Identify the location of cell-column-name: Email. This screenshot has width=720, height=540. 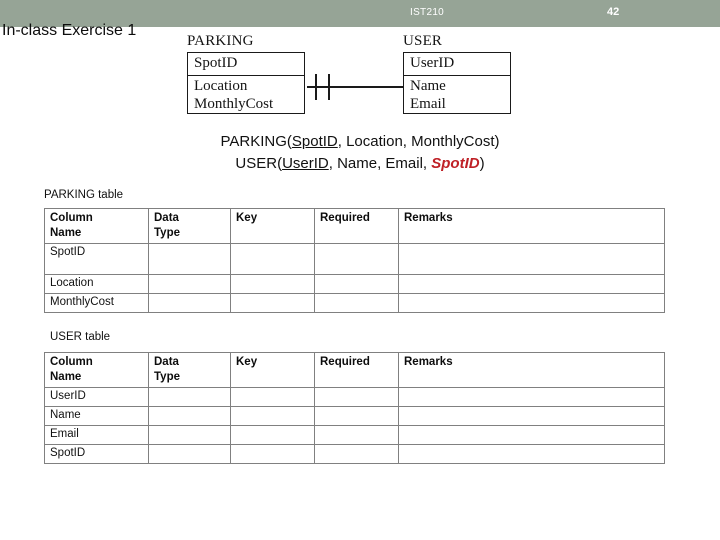
(96, 435).